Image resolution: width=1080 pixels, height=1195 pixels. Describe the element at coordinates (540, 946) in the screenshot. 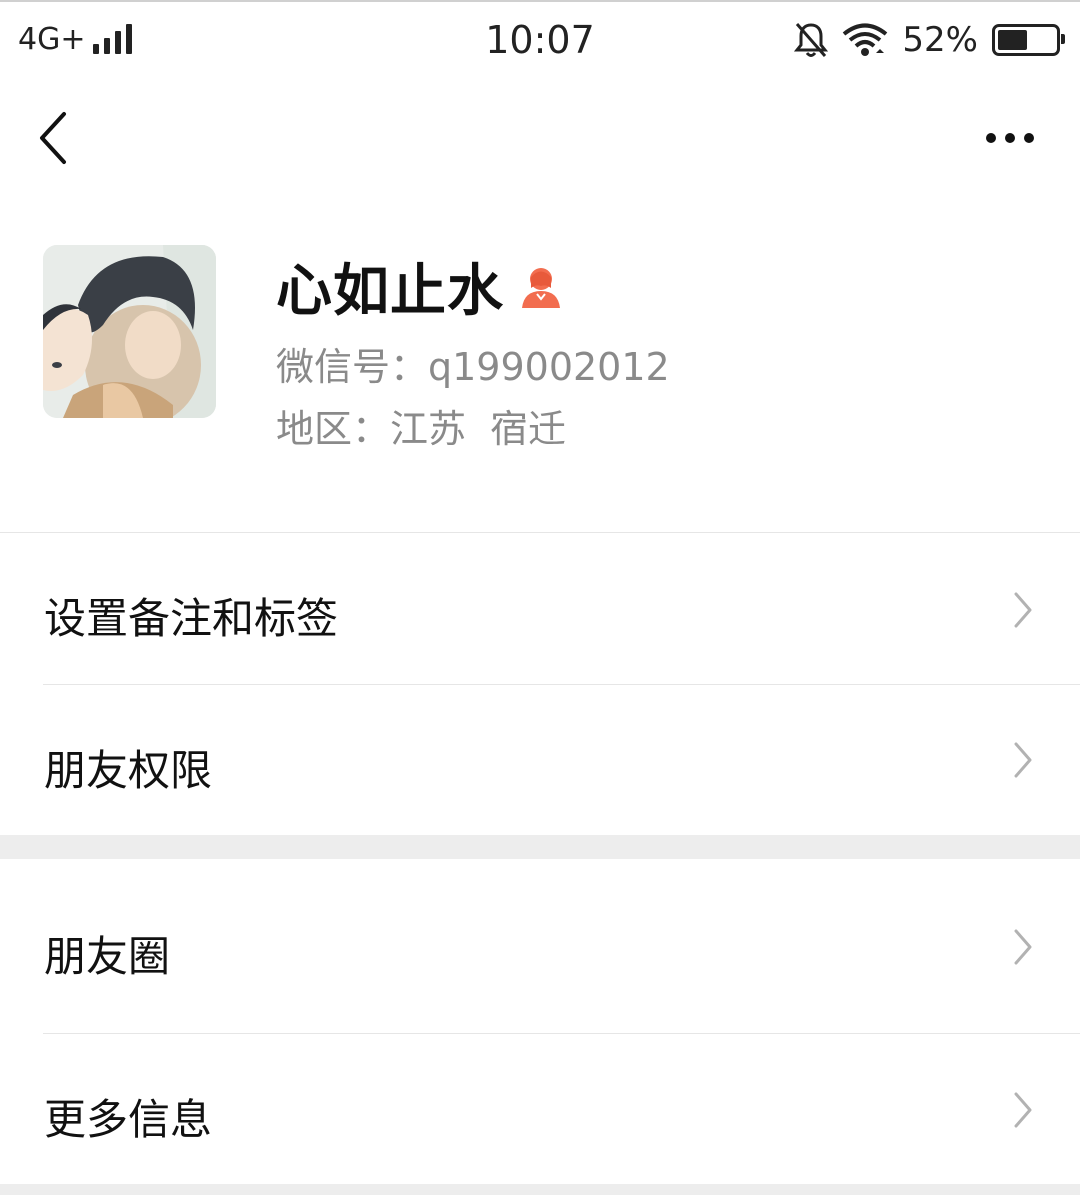

I see `menu-item-moments: 朋友圈` at that location.